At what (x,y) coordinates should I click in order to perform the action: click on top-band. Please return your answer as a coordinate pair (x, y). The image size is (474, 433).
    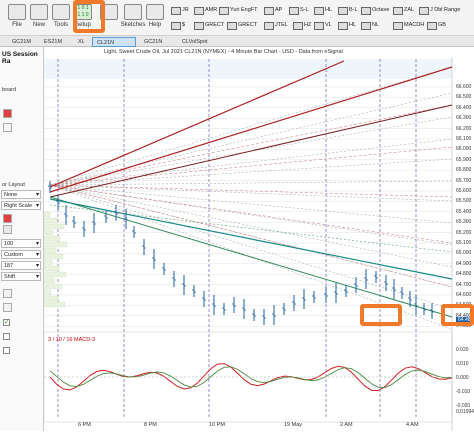
    Looking at the image, I should click on (248, 69).